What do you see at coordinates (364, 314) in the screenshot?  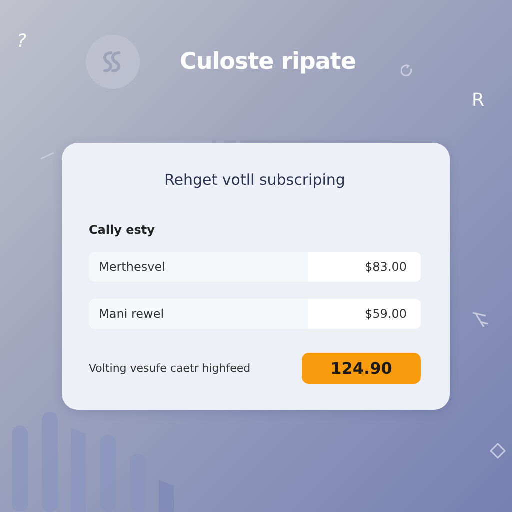 I see `plan-price: $59.00` at bounding box center [364, 314].